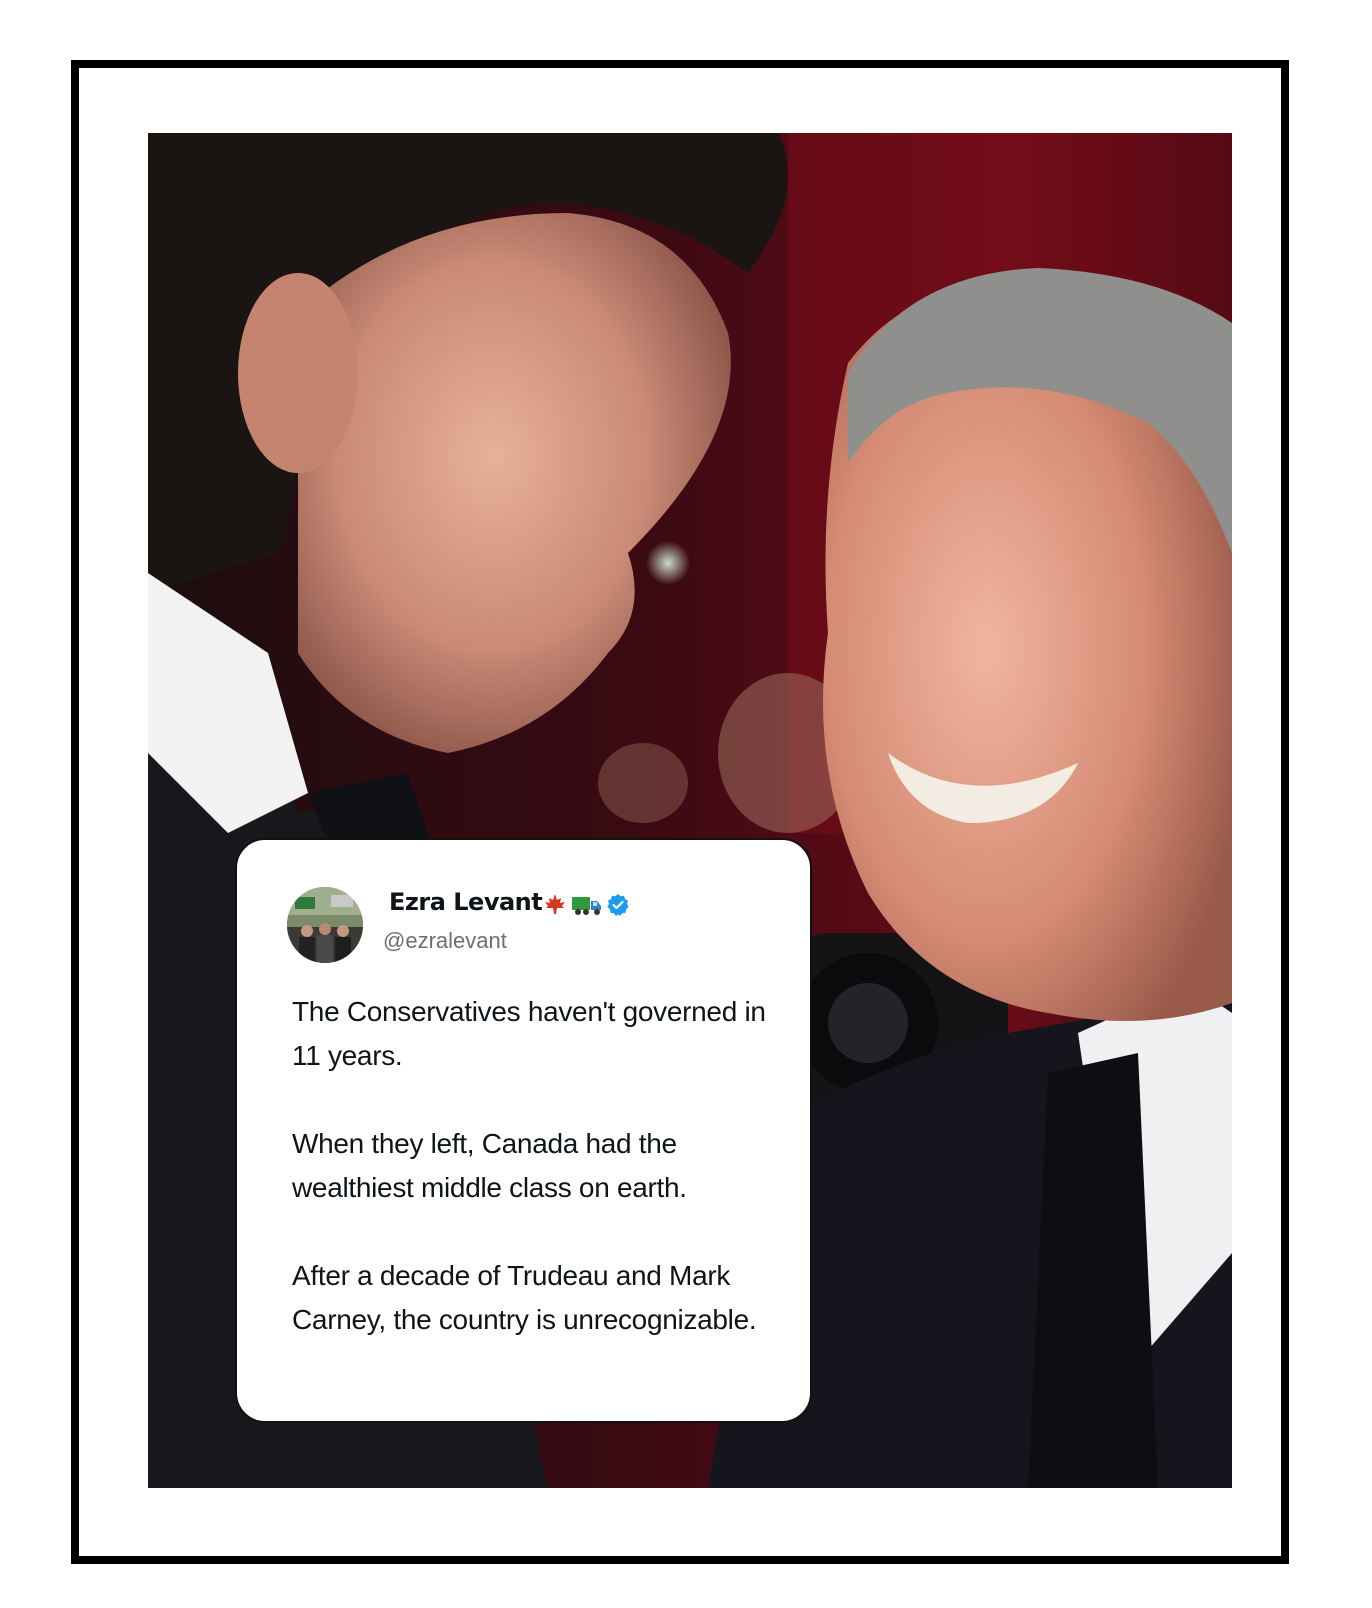 This screenshot has height=1608, width=1372. Describe the element at coordinates (325, 925) in the screenshot. I see `avatar` at that location.